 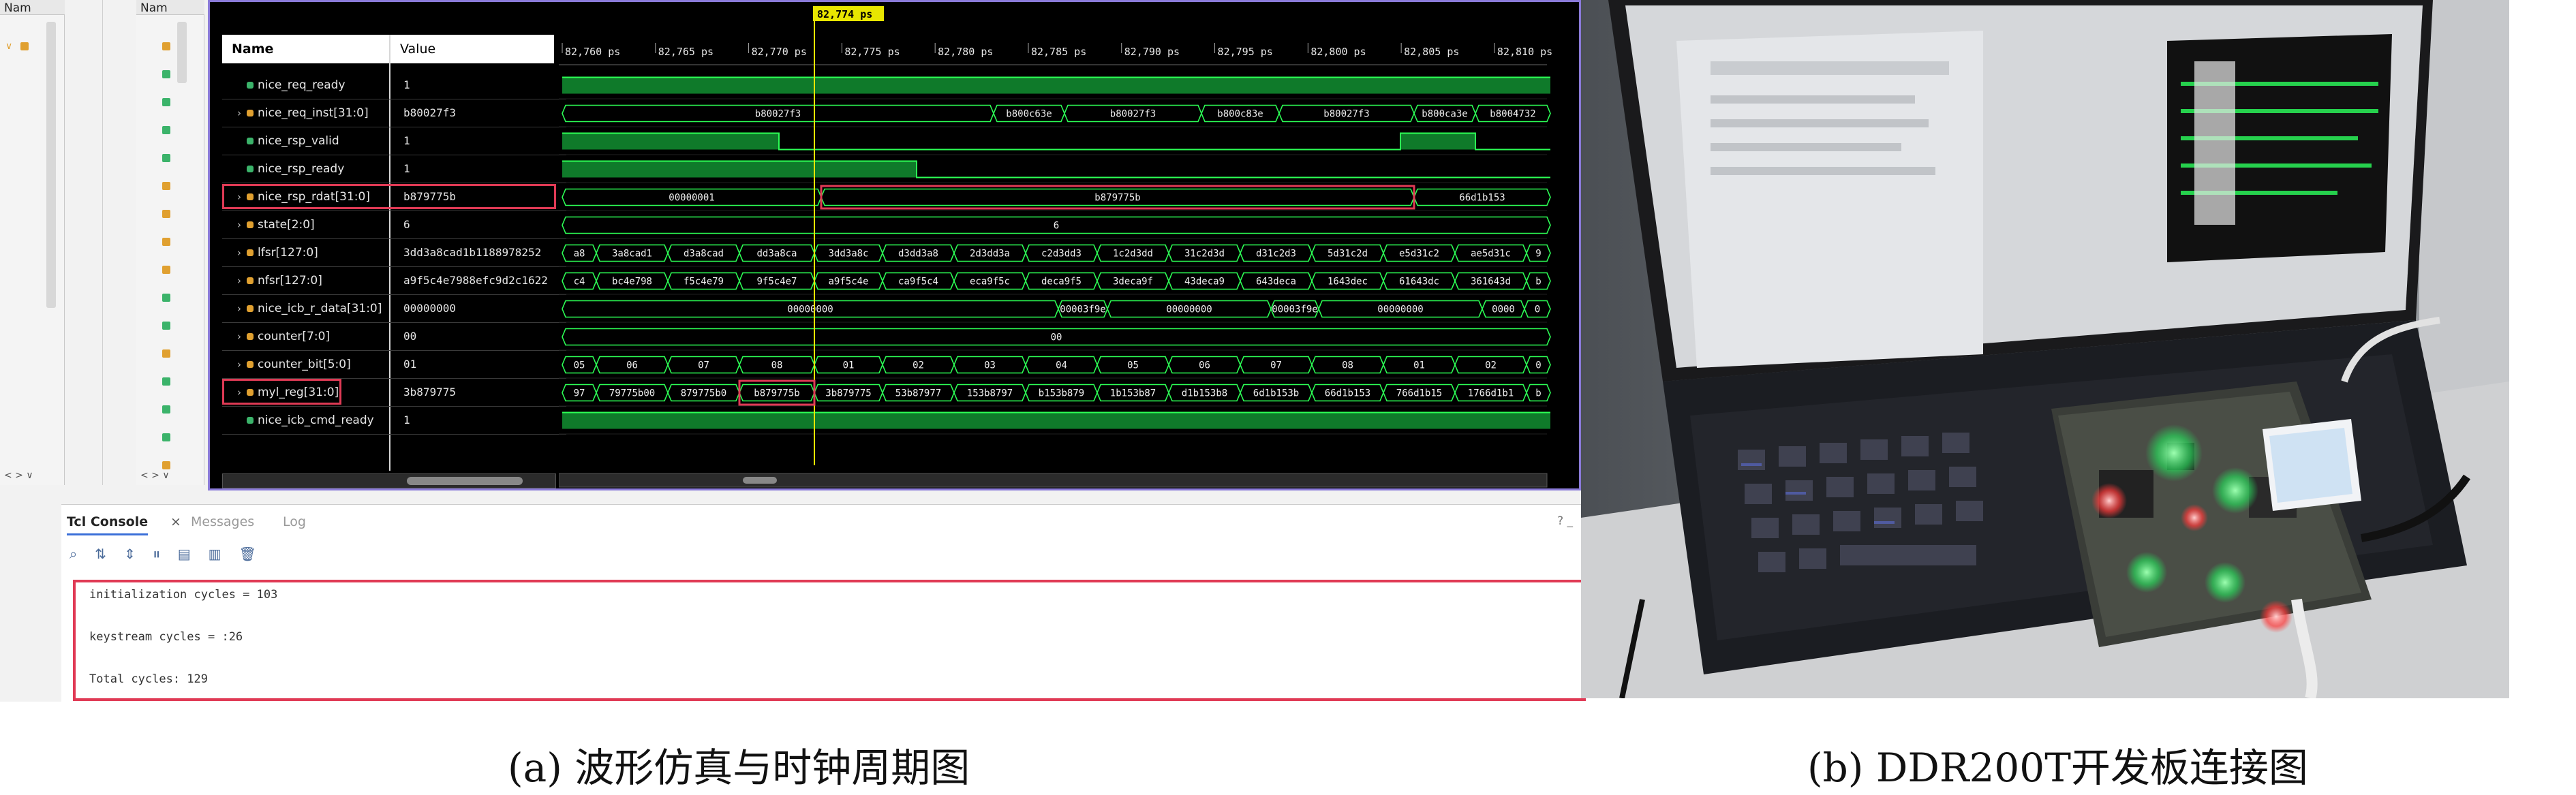 What do you see at coordinates (250, 308) in the screenshot?
I see `bus-signal-icon` at bounding box center [250, 308].